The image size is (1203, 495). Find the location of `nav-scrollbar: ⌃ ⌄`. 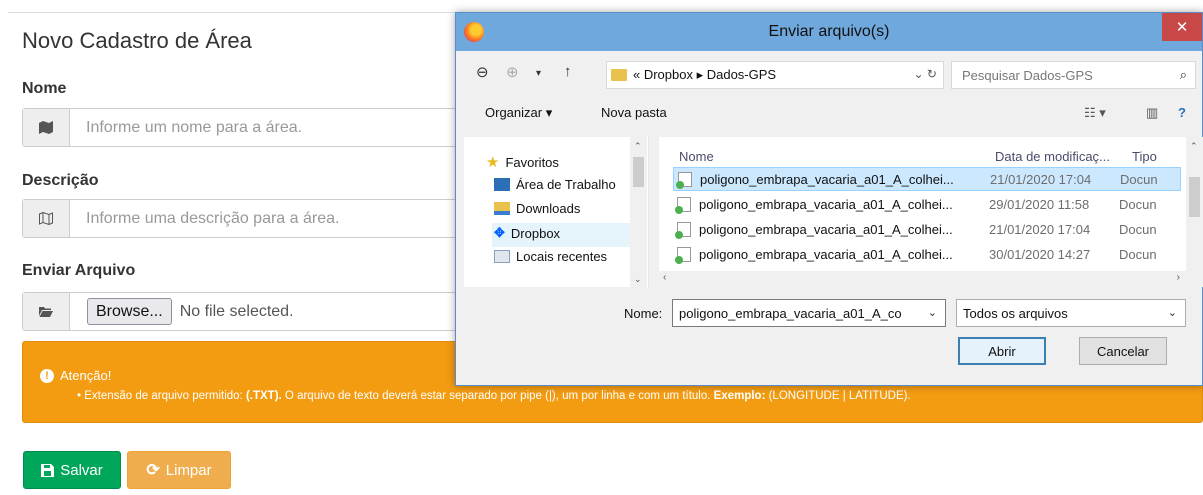

nav-scrollbar: ⌃ ⌄ is located at coordinates (638, 212).